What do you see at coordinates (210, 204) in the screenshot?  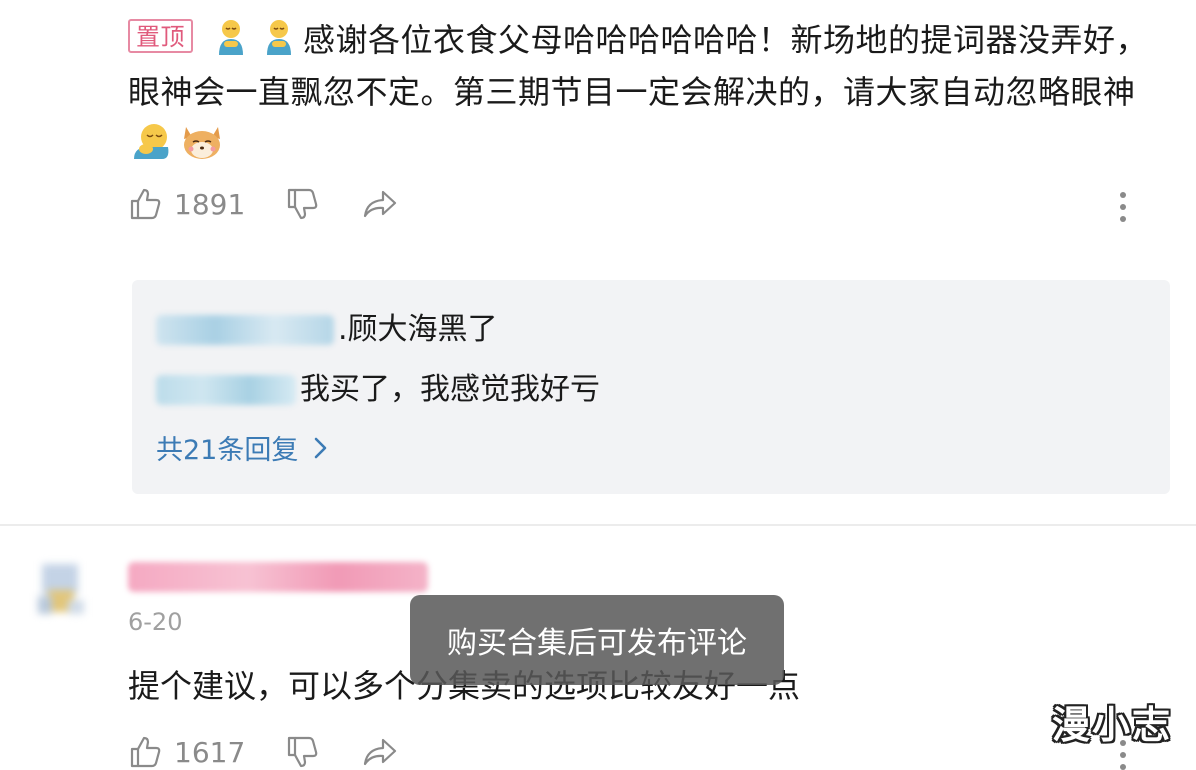 I see `like-count: 1891` at bounding box center [210, 204].